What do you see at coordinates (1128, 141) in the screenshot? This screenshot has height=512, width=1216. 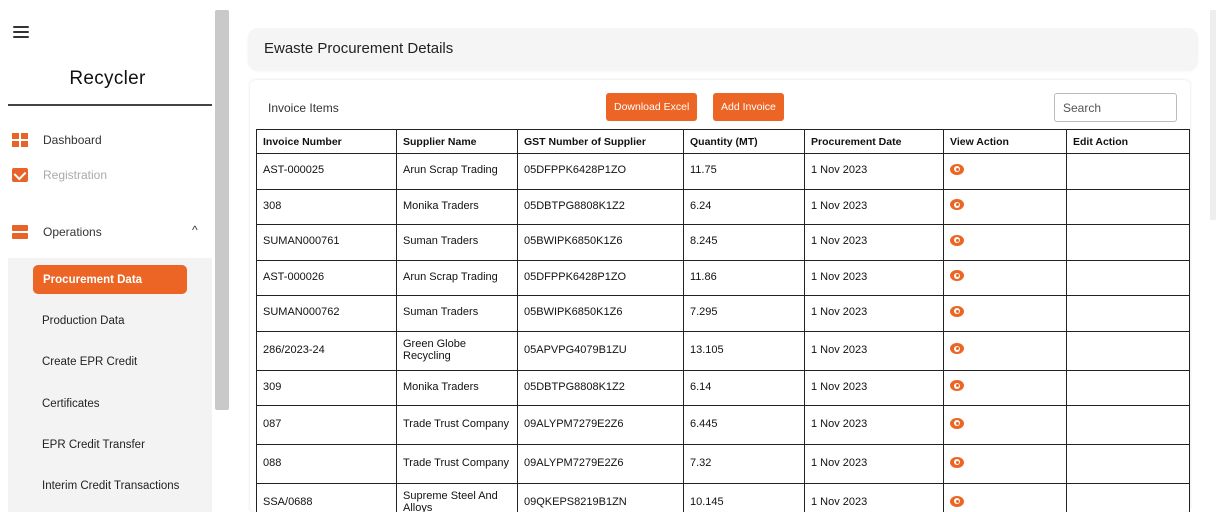 I see `column-header: Edit Action` at bounding box center [1128, 141].